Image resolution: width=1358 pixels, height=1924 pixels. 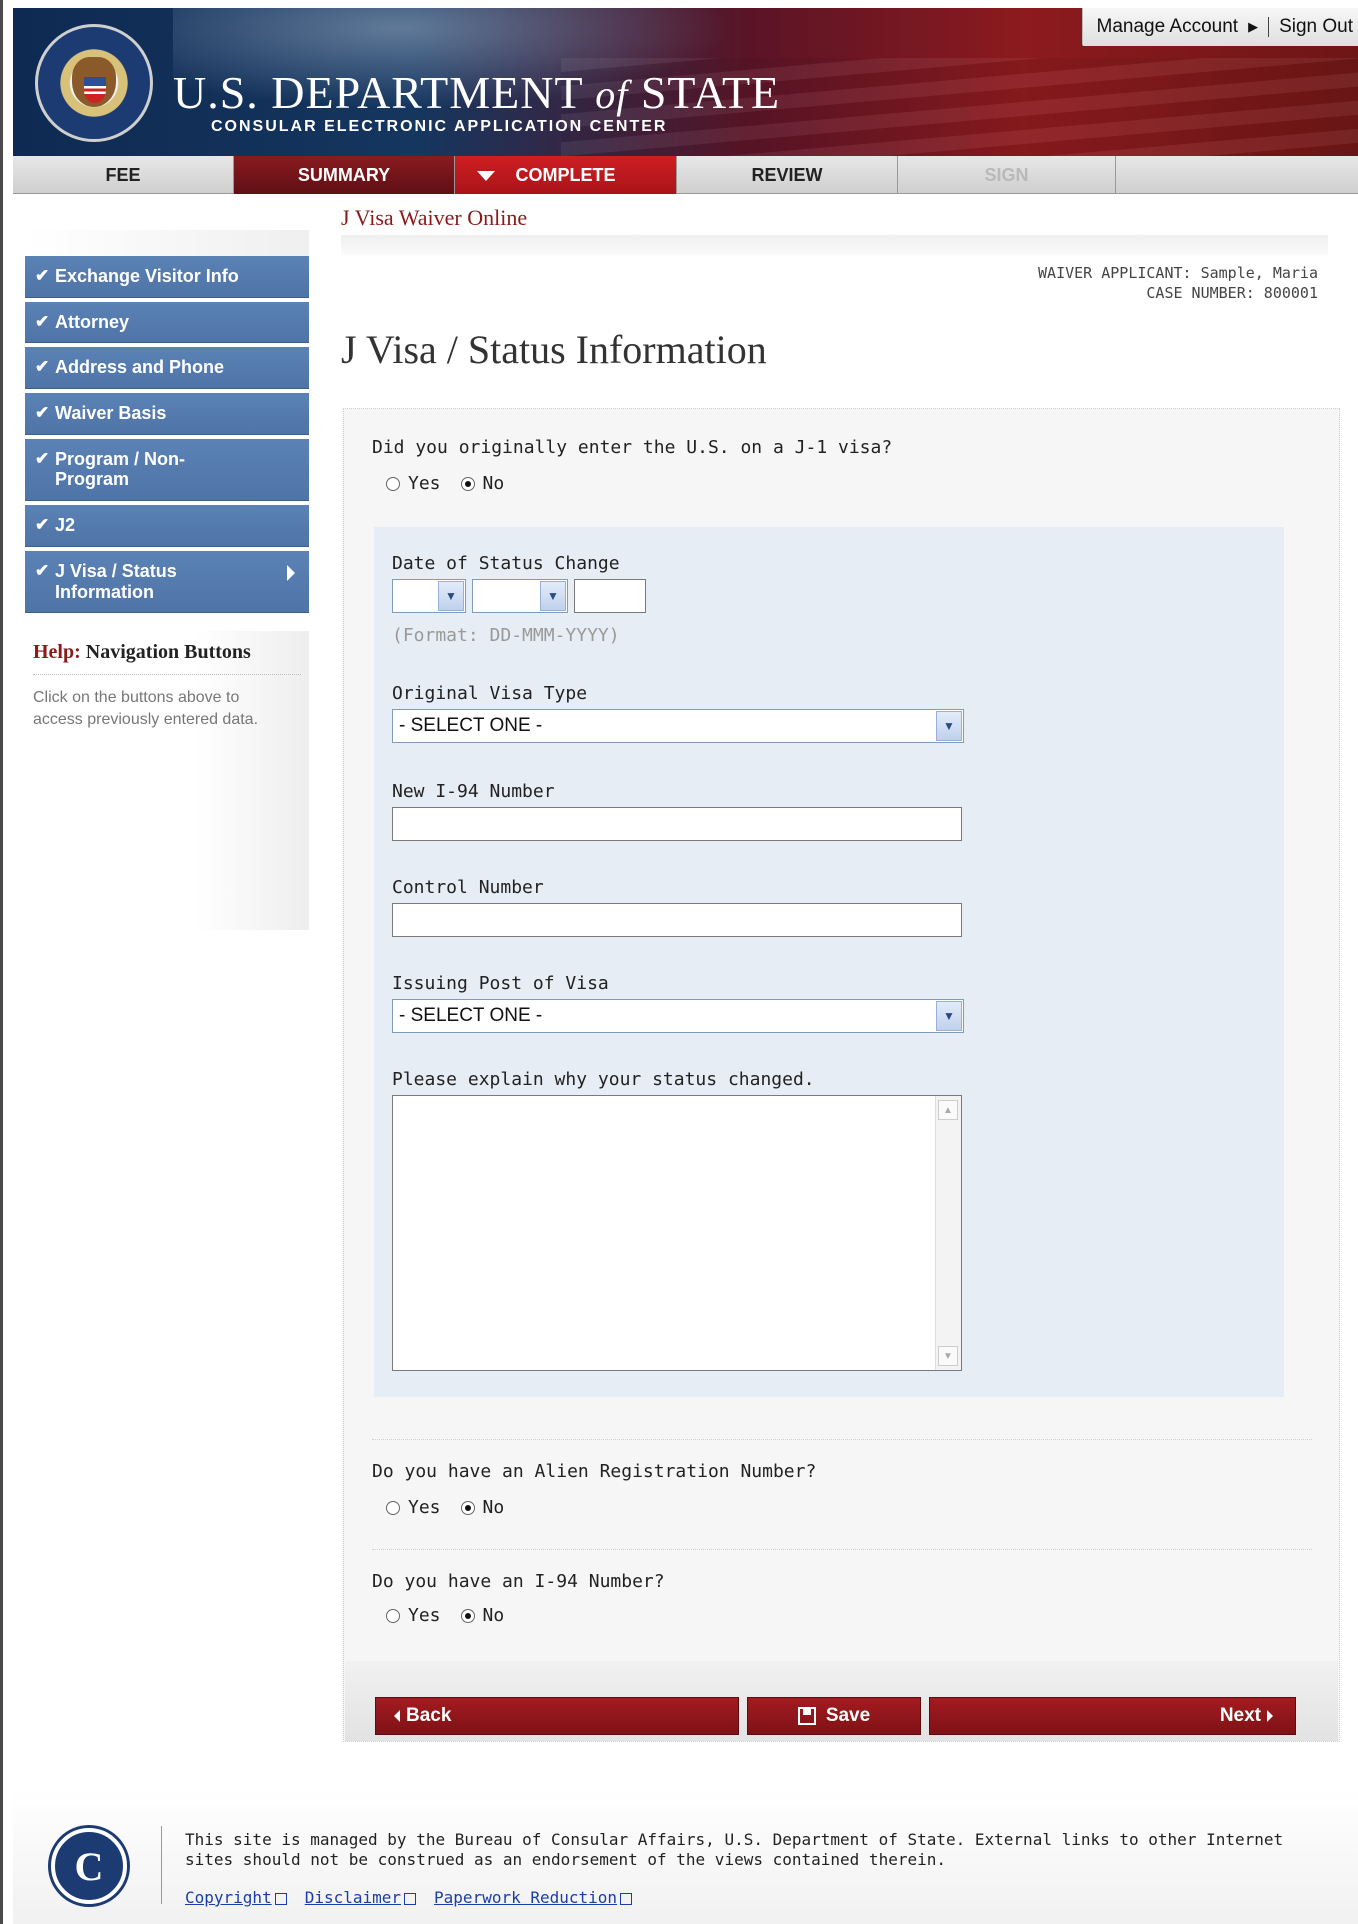 I want to click on date-format-hint: (Format: DD-MMM-YYYY), so click(x=506, y=635).